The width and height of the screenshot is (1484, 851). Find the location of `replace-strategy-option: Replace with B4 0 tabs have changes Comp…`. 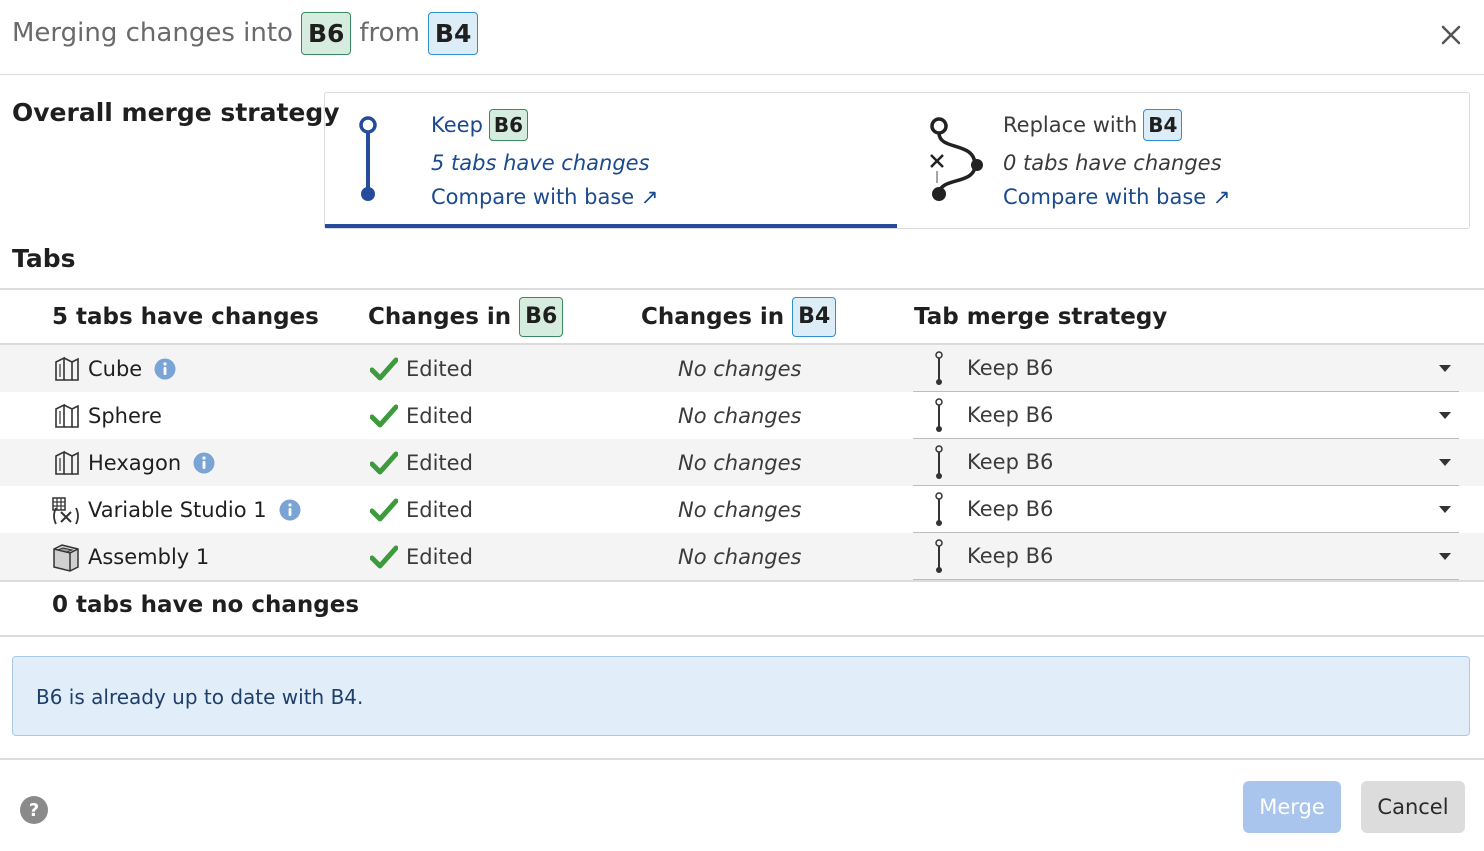

replace-strategy-option: Replace with B4 0 tabs have changes Comp… is located at coordinates (1183, 160).